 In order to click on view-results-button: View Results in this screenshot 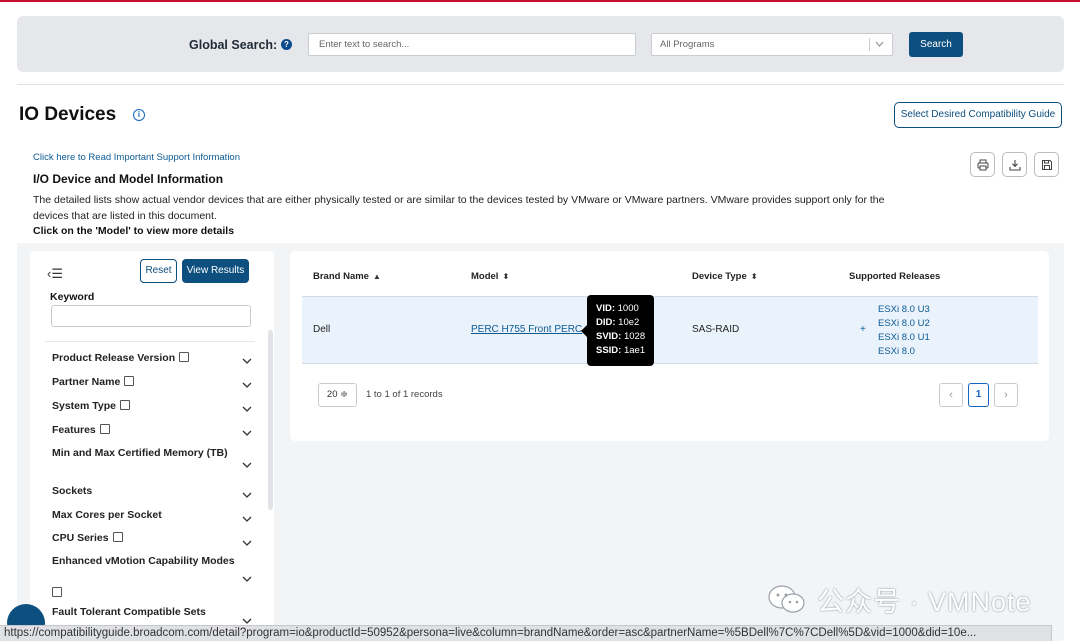, I will do `click(215, 271)`.